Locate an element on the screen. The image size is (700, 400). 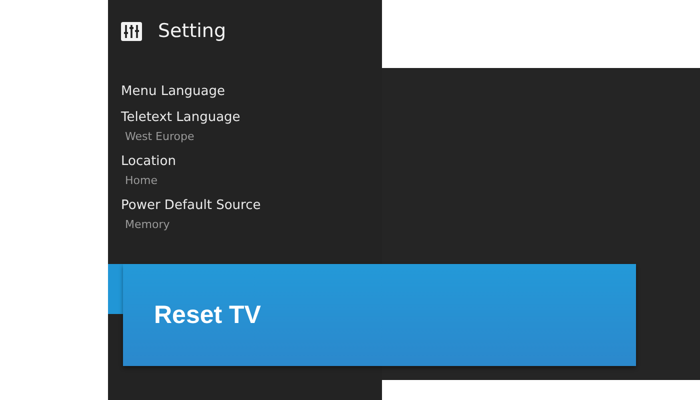
menu-item-value: West Europe is located at coordinates (160, 136).